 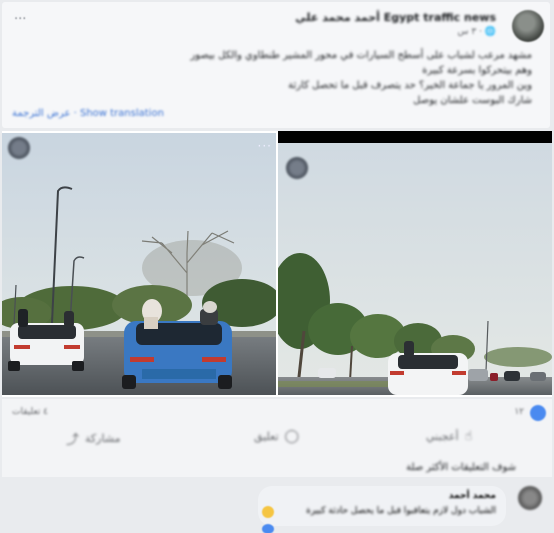 I want to click on thumbs-up-icon: ☝, so click(x=468, y=436).